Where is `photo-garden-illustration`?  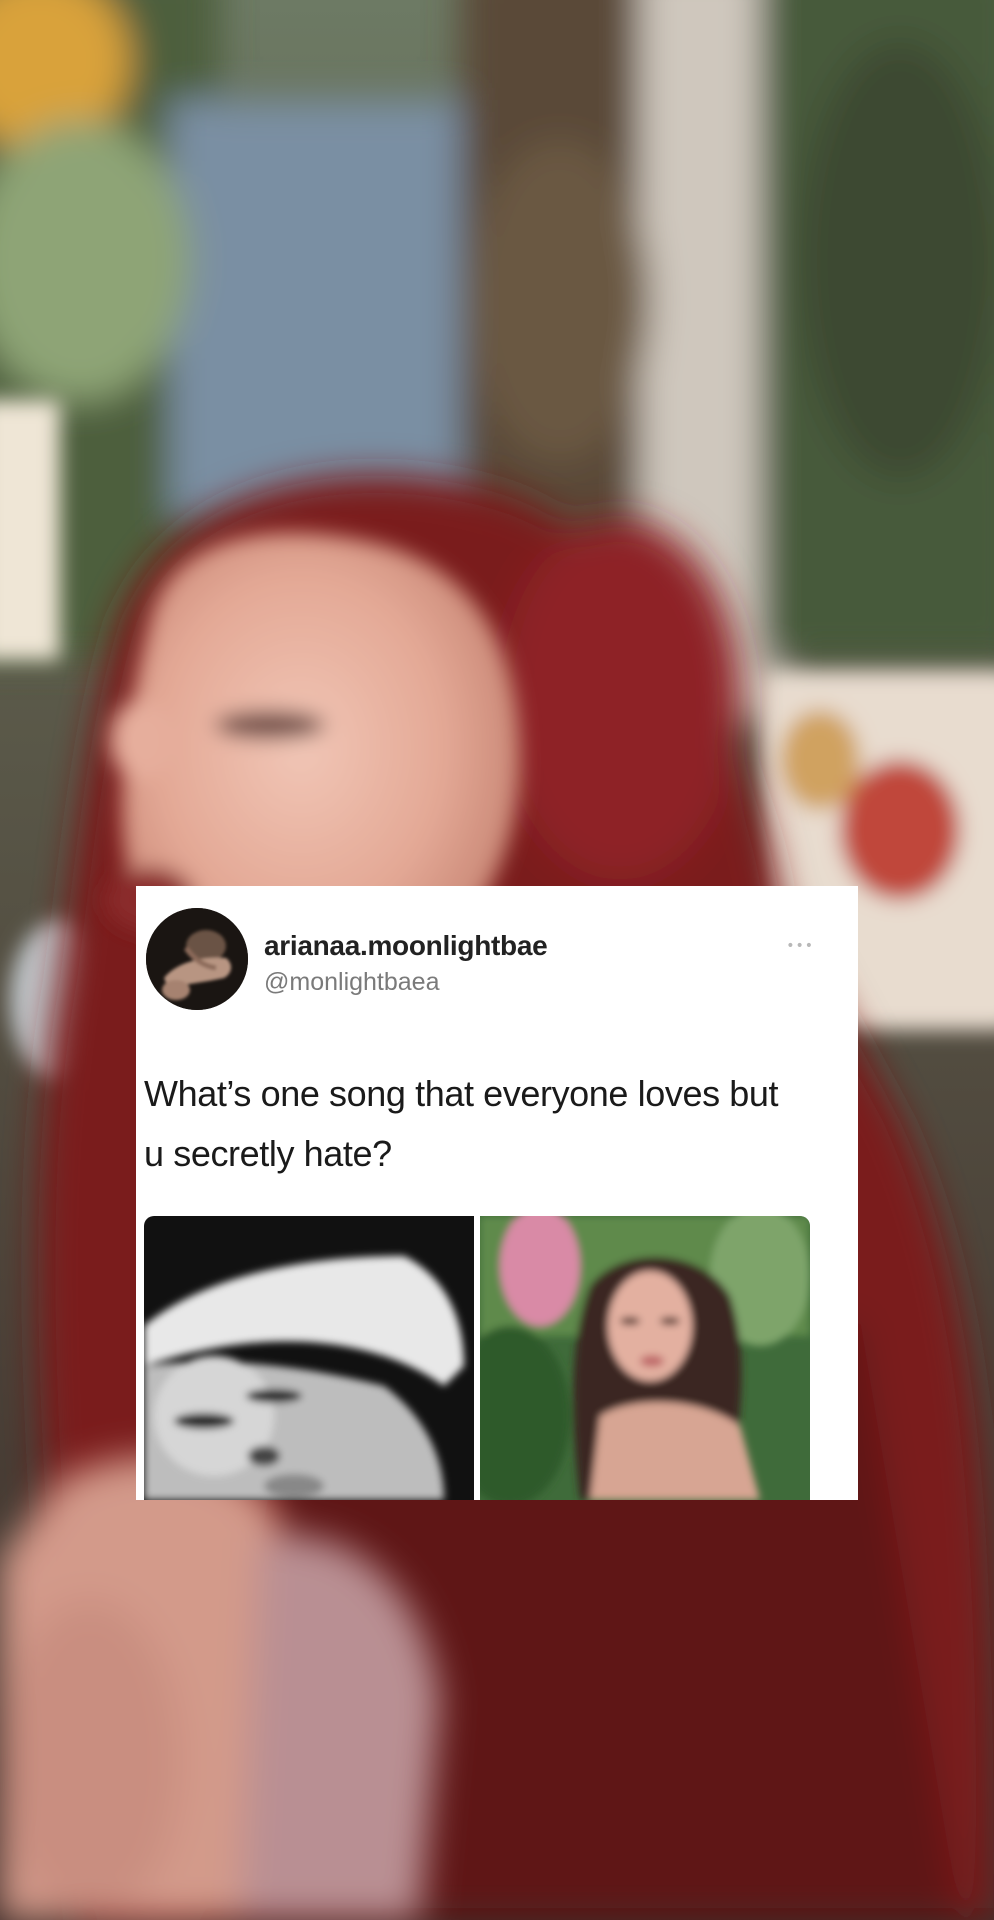 photo-garden-illustration is located at coordinates (645, 1358).